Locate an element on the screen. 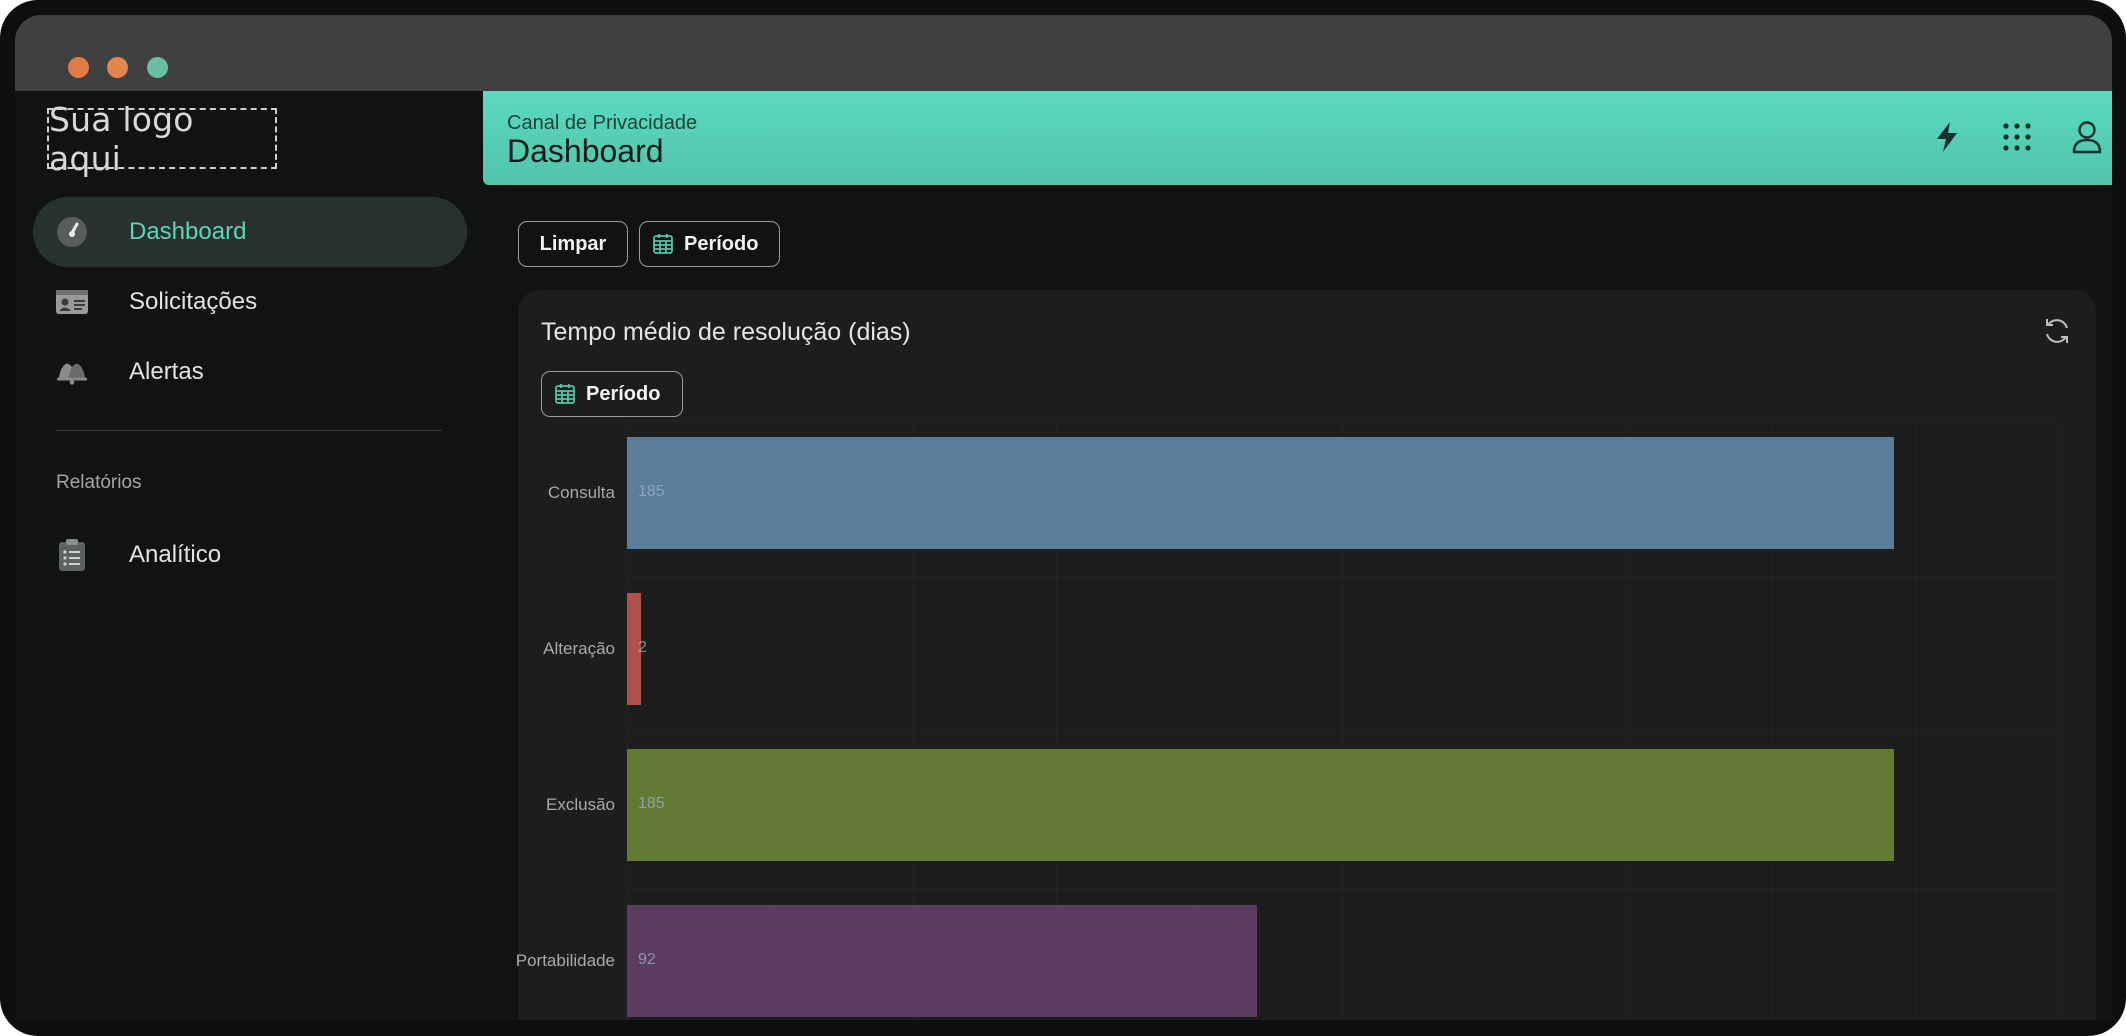  chart-category-label: Alteração is located at coordinates (579, 648).